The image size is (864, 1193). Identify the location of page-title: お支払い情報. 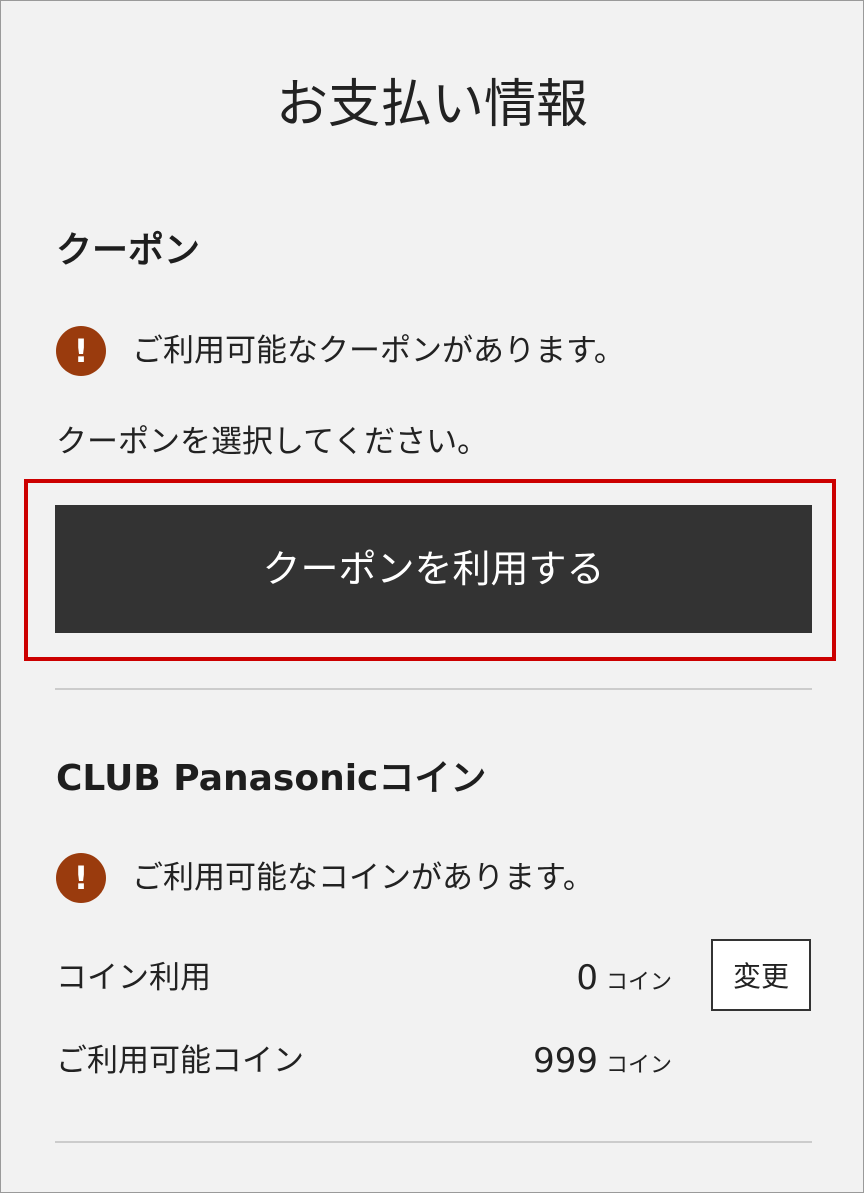
(431, 105).